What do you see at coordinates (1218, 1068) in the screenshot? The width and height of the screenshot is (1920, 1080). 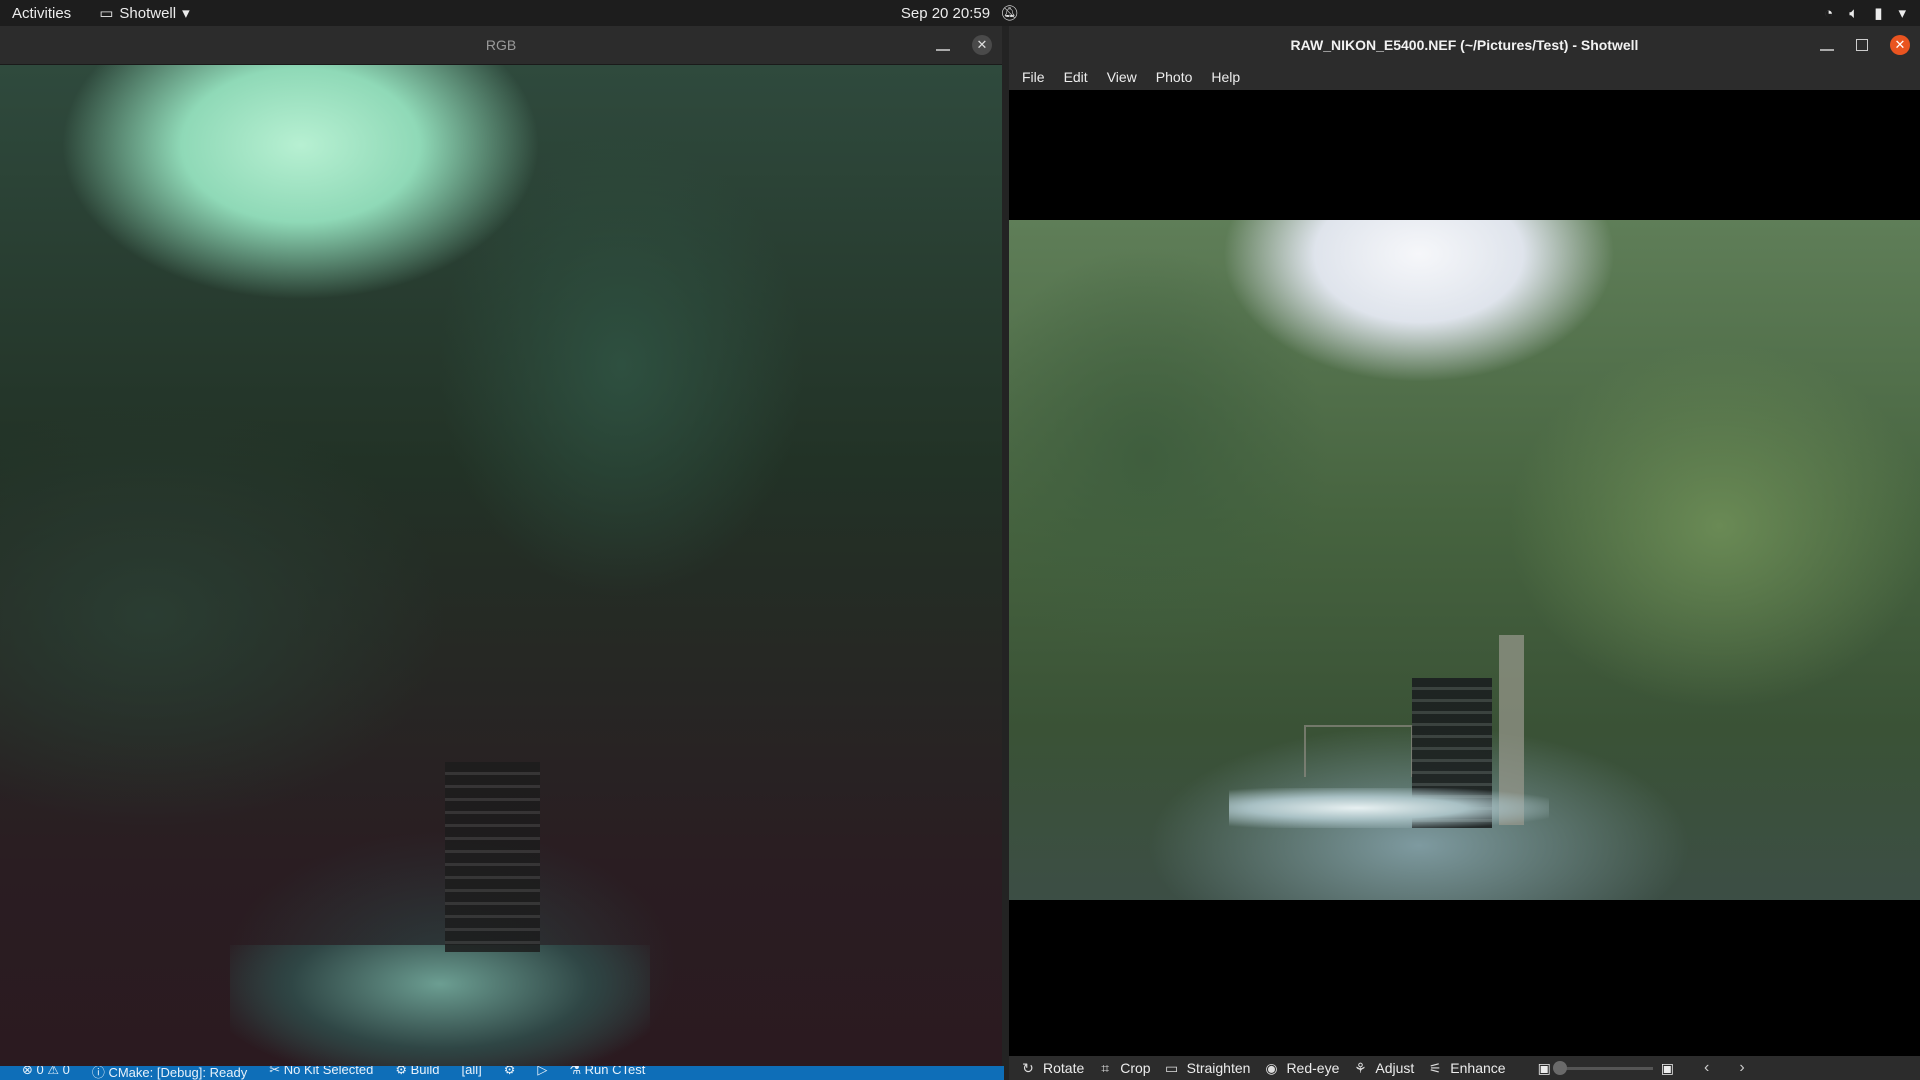 I see `straighten-label: Straighten` at bounding box center [1218, 1068].